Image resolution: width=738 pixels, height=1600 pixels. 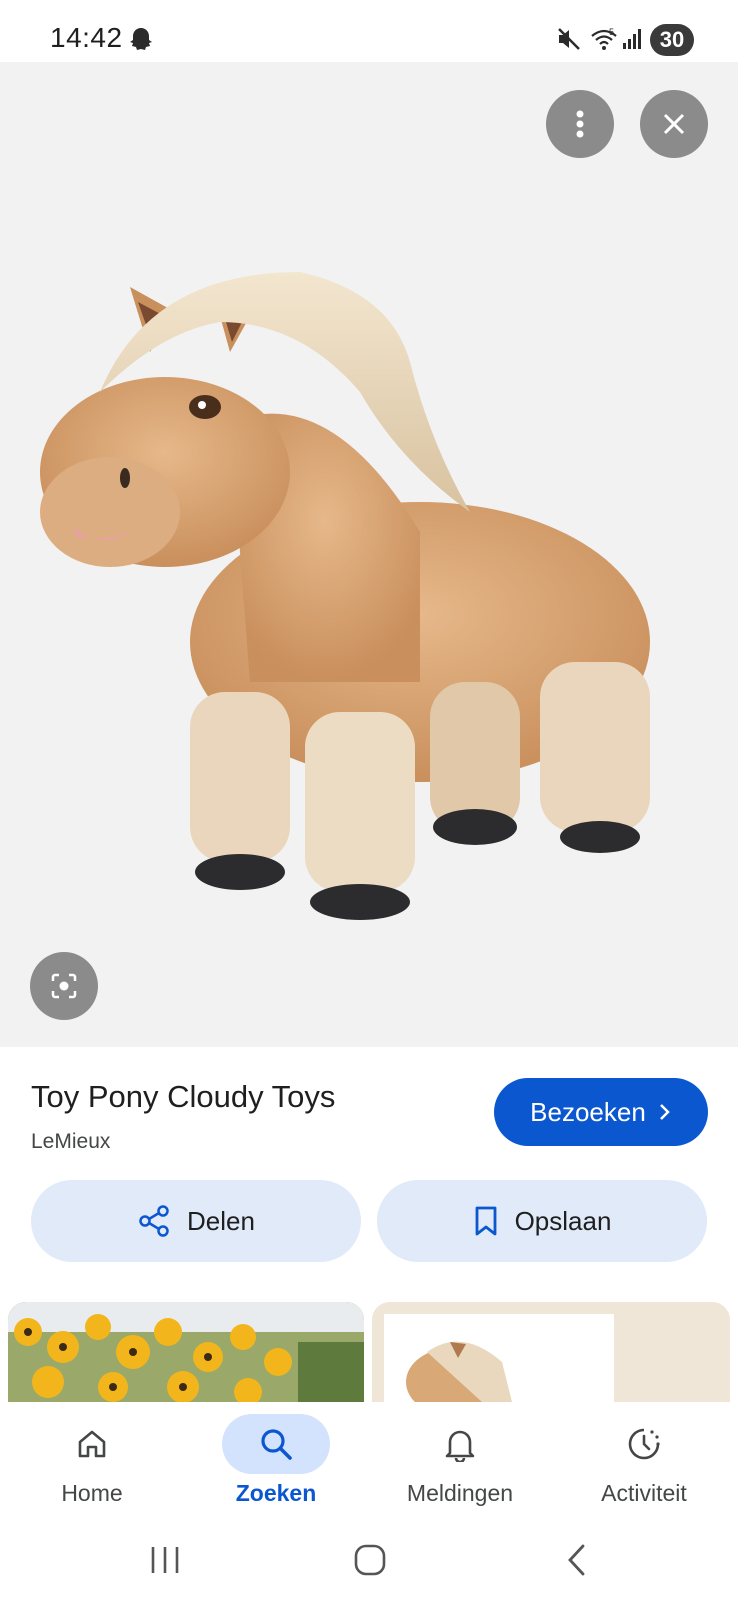 I want to click on system-navigation, so click(x=369, y=1561).